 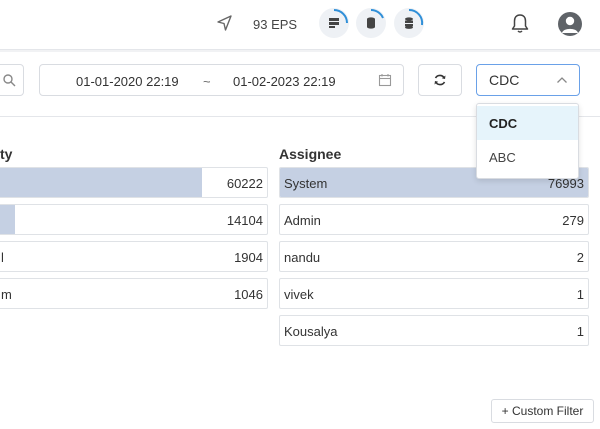 I want to click on storage-status-ring, so click(x=409, y=23).